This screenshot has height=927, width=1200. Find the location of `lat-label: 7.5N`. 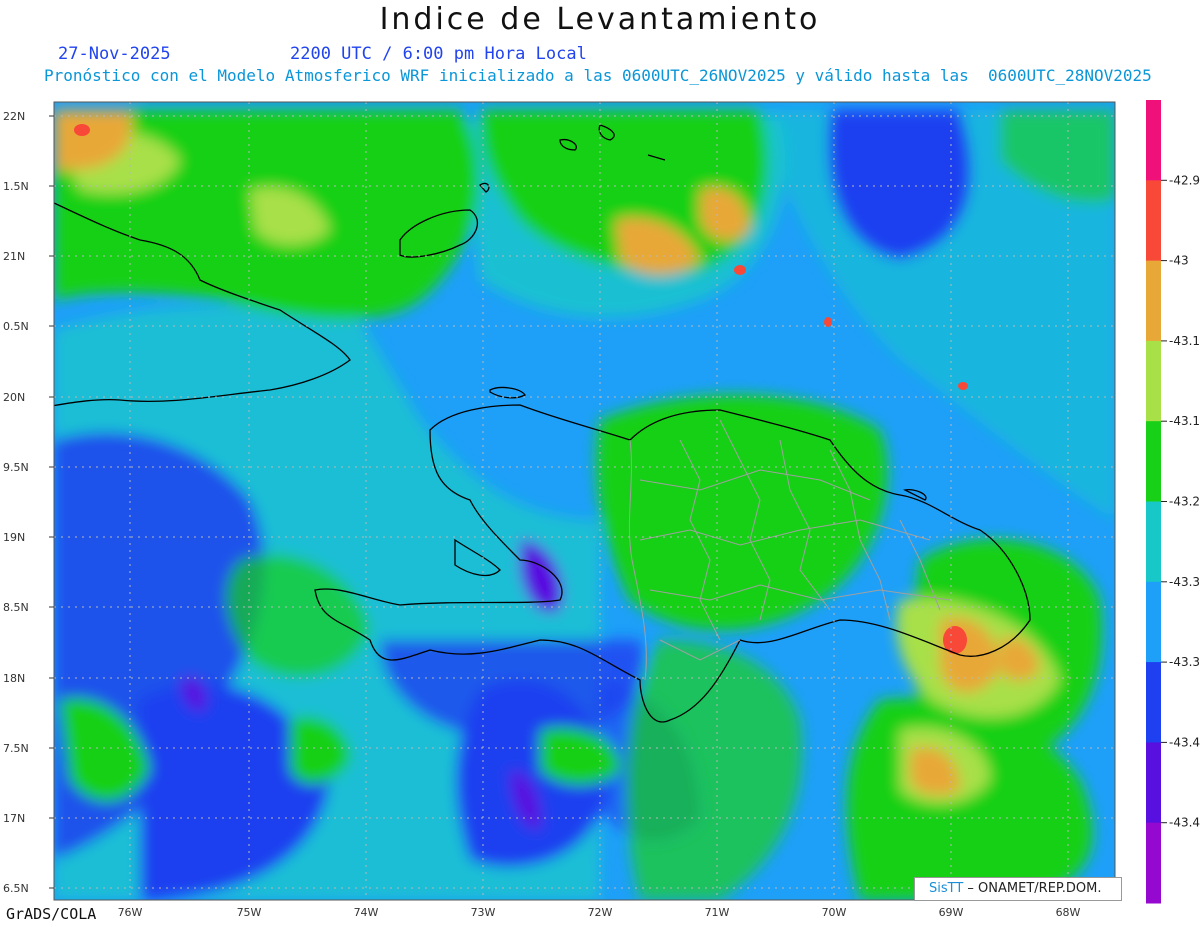

lat-label: 7.5N is located at coordinates (16, 748).